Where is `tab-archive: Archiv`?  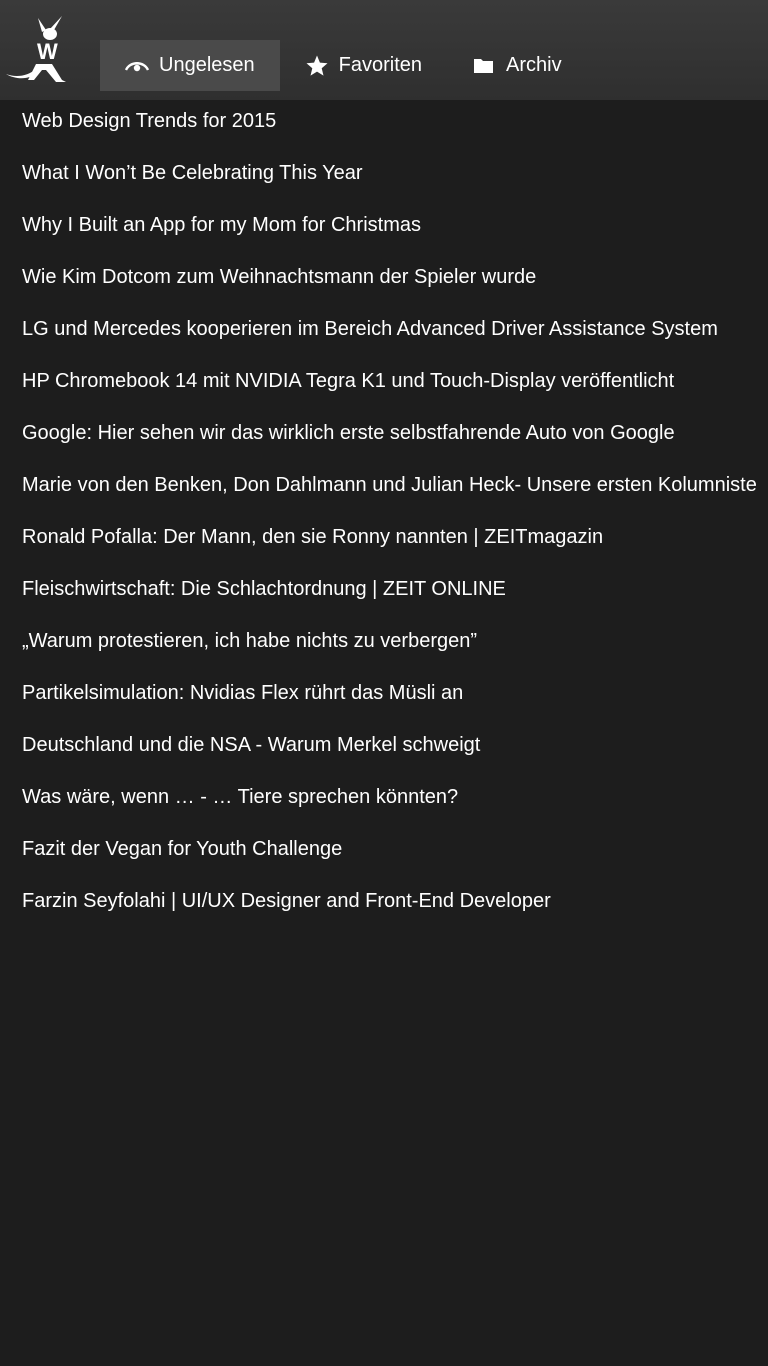
tab-archive: Archiv is located at coordinates (517, 65).